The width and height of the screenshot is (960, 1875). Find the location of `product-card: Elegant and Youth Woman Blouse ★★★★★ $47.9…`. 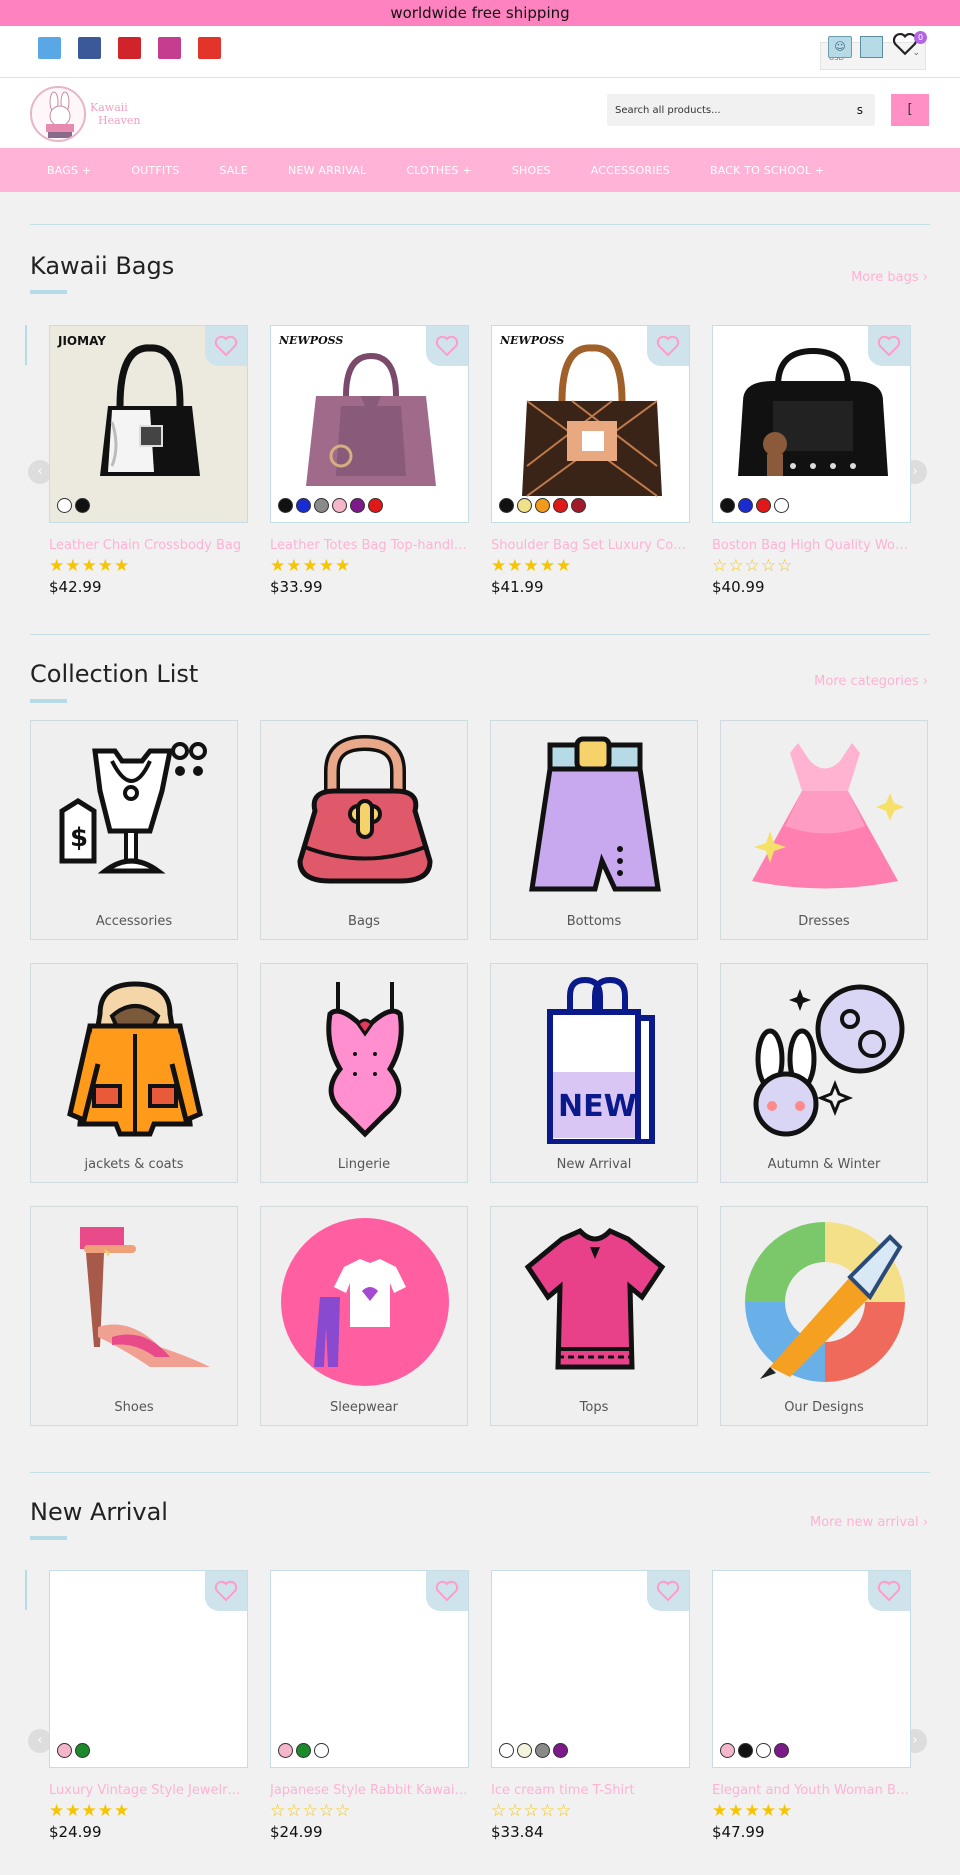

product-card: Elegant and Youth Woman Blouse ★★★★★ $47.9… is located at coordinates (811, 1705).